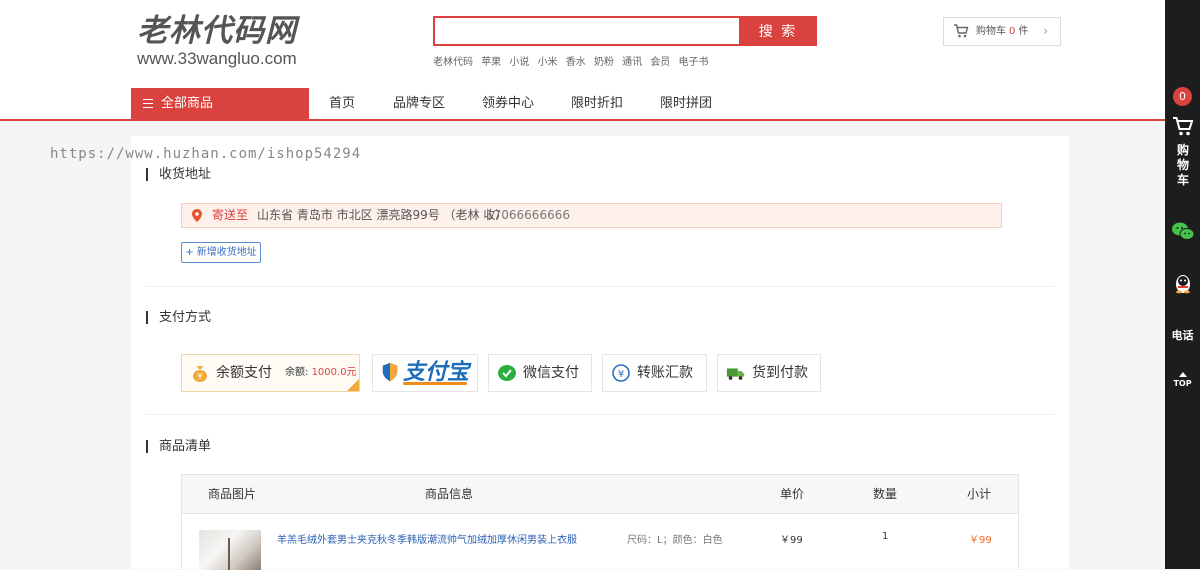 This screenshot has width=1200, height=570. I want to click on product-name-link: 羊羔毛绒外套男士夹克秋冬季韩版潮流帅气加绒加厚休闲男装上衣服, so click(427, 538).